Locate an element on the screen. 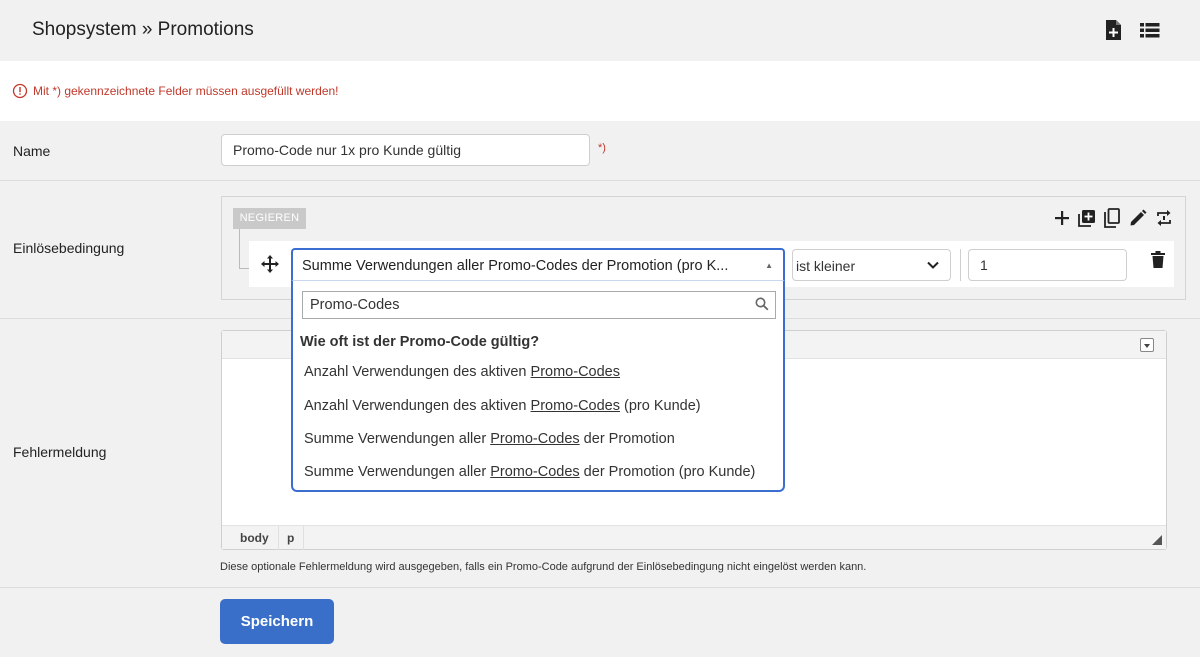  name-input is located at coordinates (405, 150).